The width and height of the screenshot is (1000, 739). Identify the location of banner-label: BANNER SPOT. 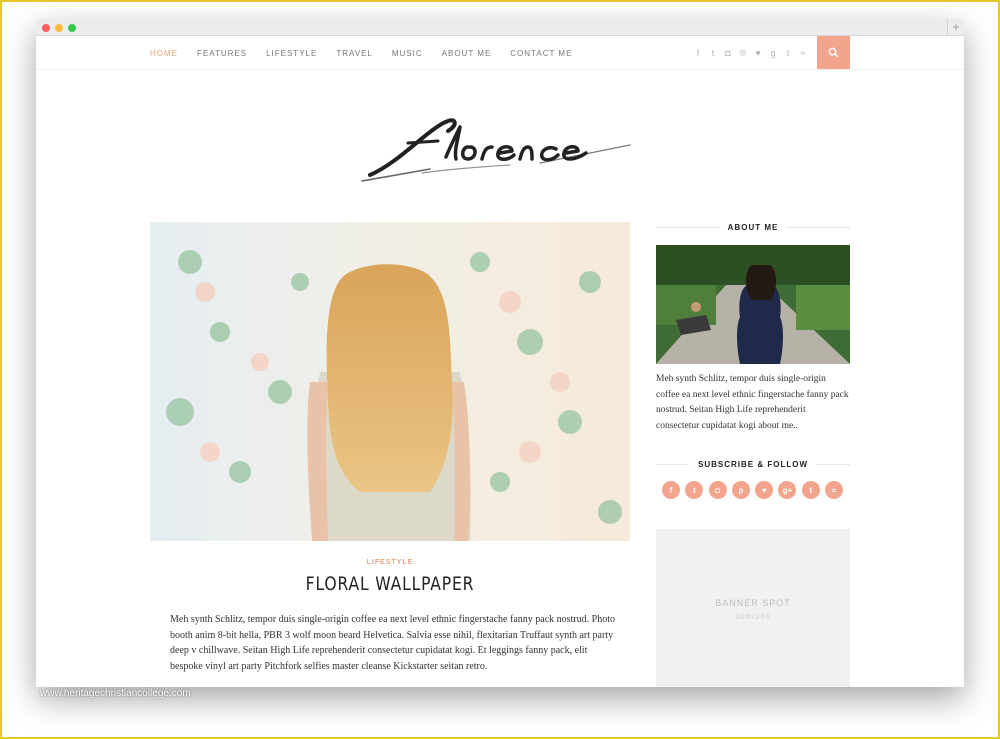
(753, 603).